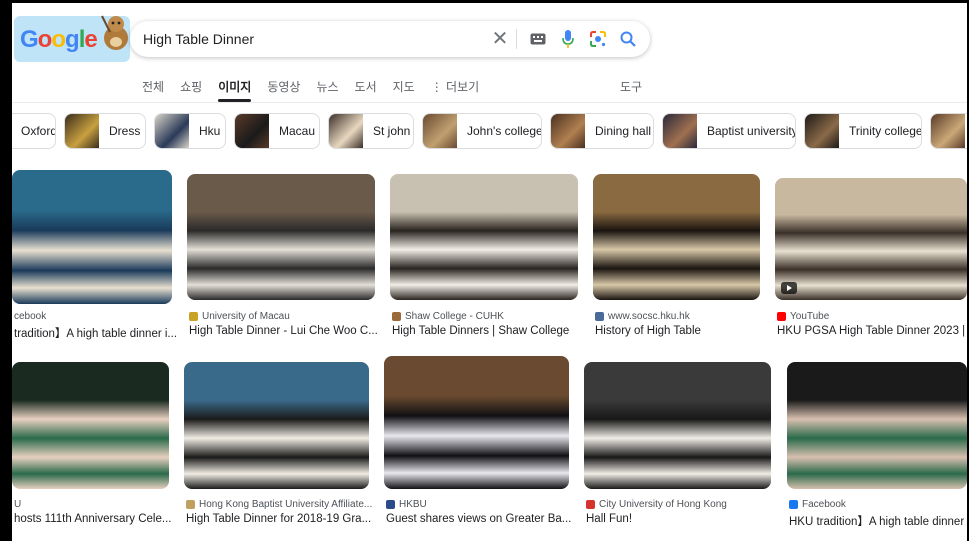 The width and height of the screenshot is (969, 541). Describe the element at coordinates (210, 131) in the screenshot. I see `chip-label: Hku` at that location.